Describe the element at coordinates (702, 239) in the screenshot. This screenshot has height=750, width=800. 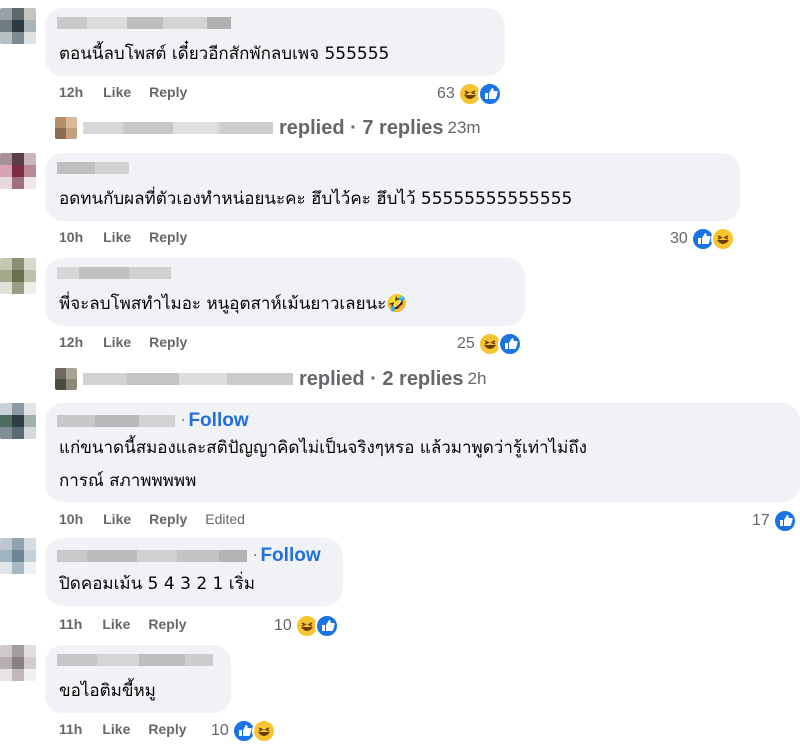
I see `reaction-summary: 30` at that location.